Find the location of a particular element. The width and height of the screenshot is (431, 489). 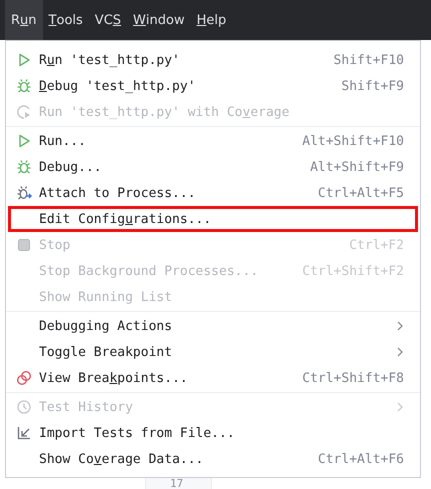

line-number: 17 is located at coordinates (177, 484).